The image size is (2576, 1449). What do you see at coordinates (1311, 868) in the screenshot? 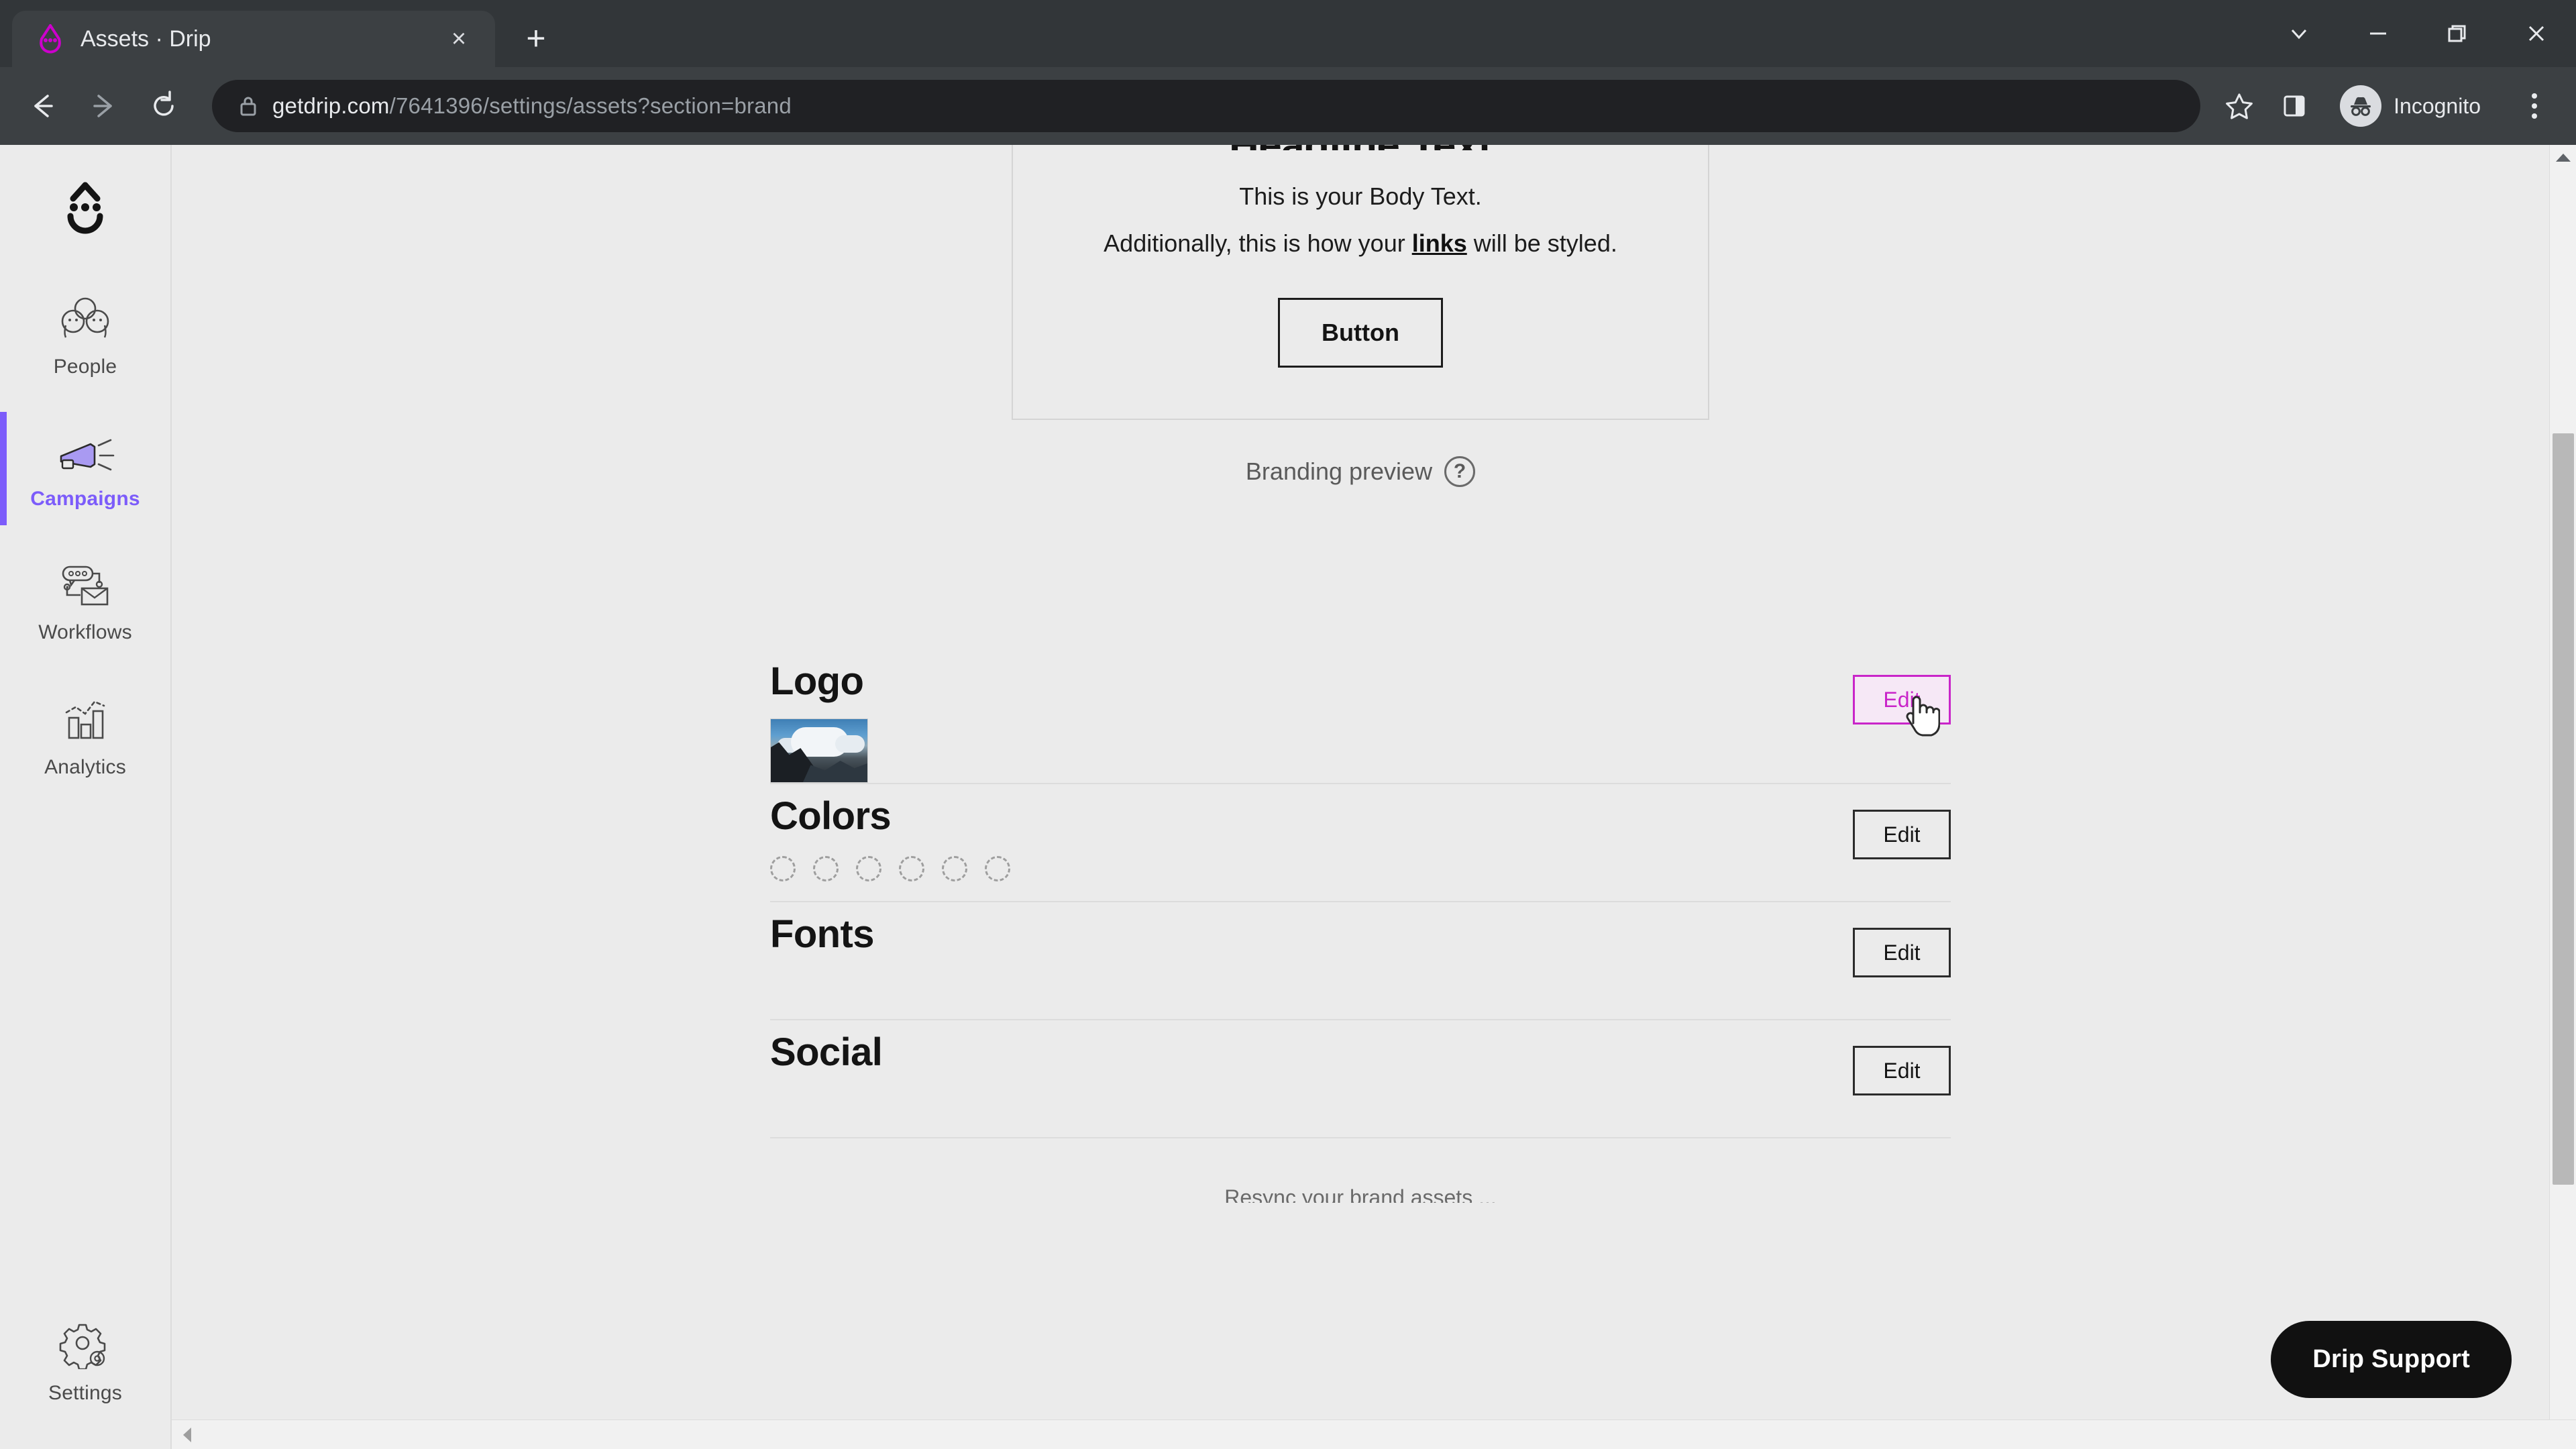
I see `color-swatch-list` at bounding box center [1311, 868].